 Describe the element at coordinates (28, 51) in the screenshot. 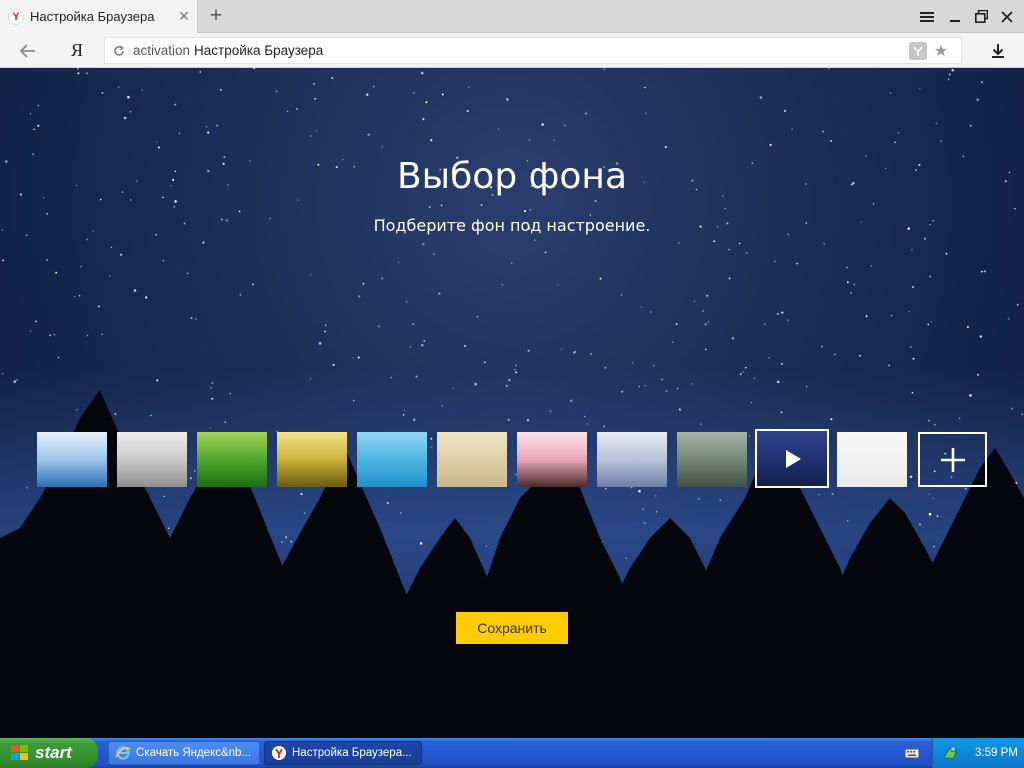

I see `back-arrow-icon` at that location.